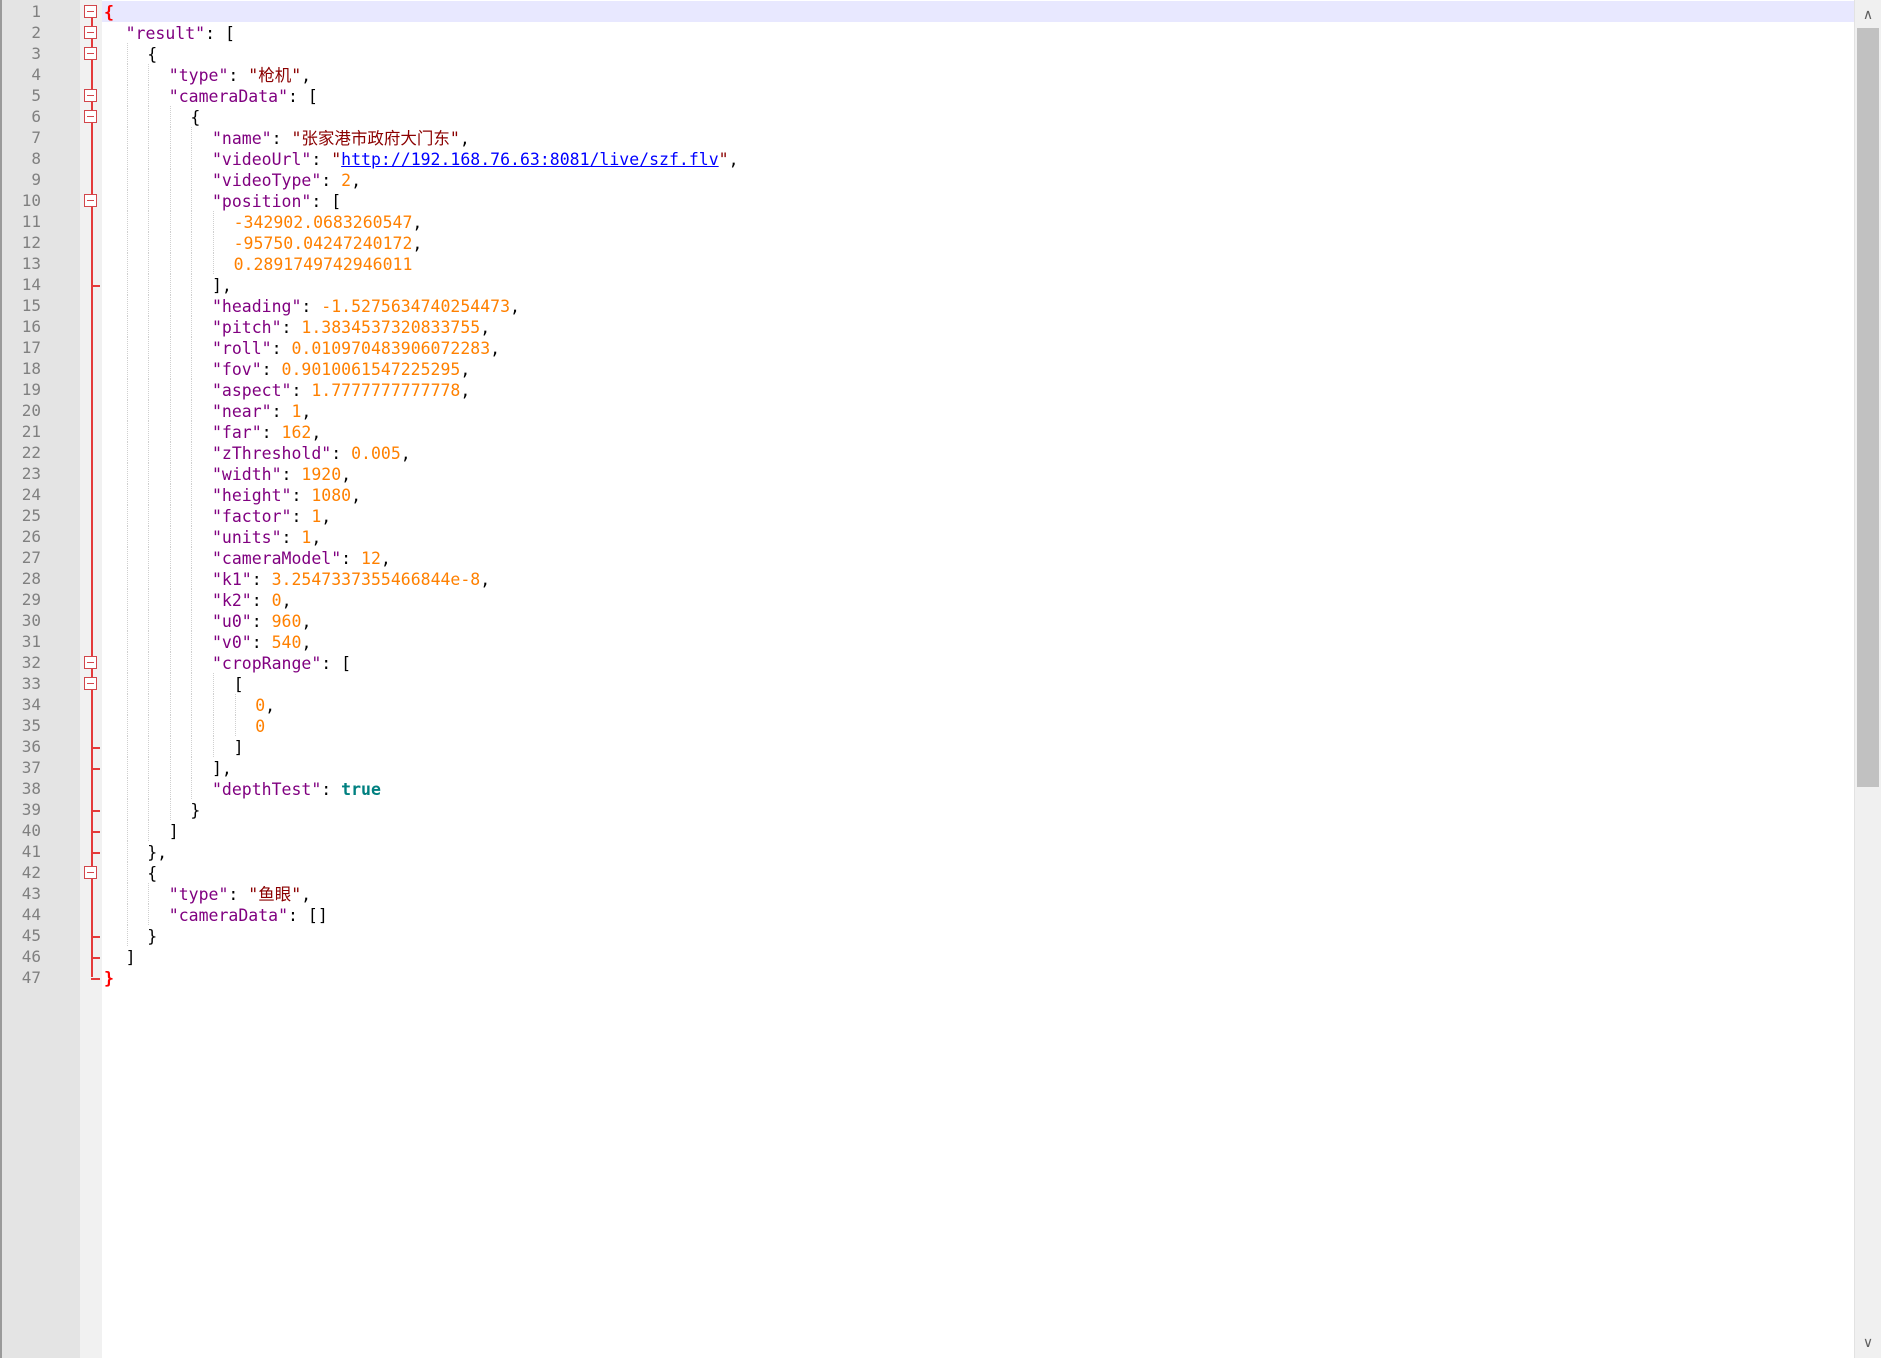 The width and height of the screenshot is (1881, 1358). I want to click on code-line: 24 "height": 1080,, so click(927, 494).